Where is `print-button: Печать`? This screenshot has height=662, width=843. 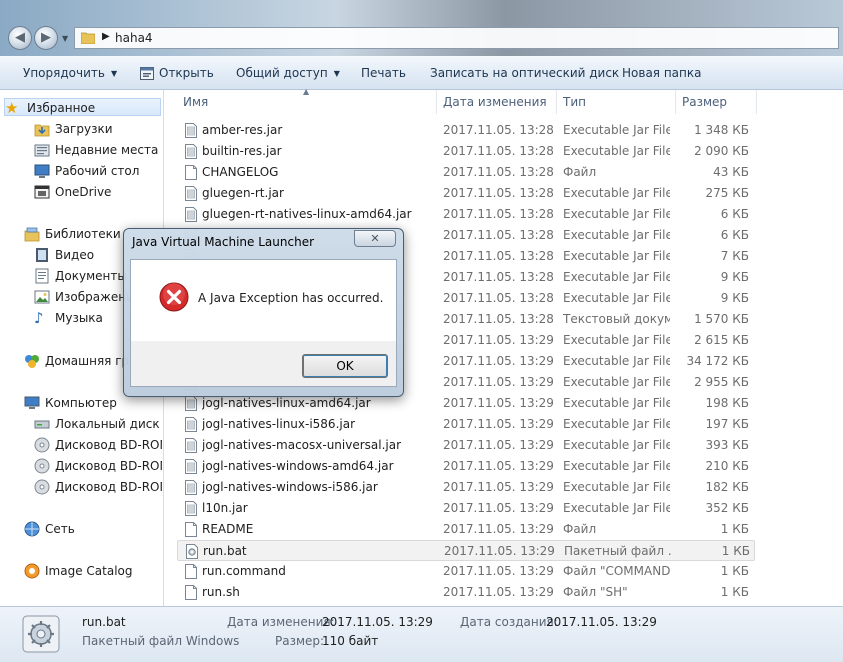
print-button: Печать is located at coordinates (383, 73).